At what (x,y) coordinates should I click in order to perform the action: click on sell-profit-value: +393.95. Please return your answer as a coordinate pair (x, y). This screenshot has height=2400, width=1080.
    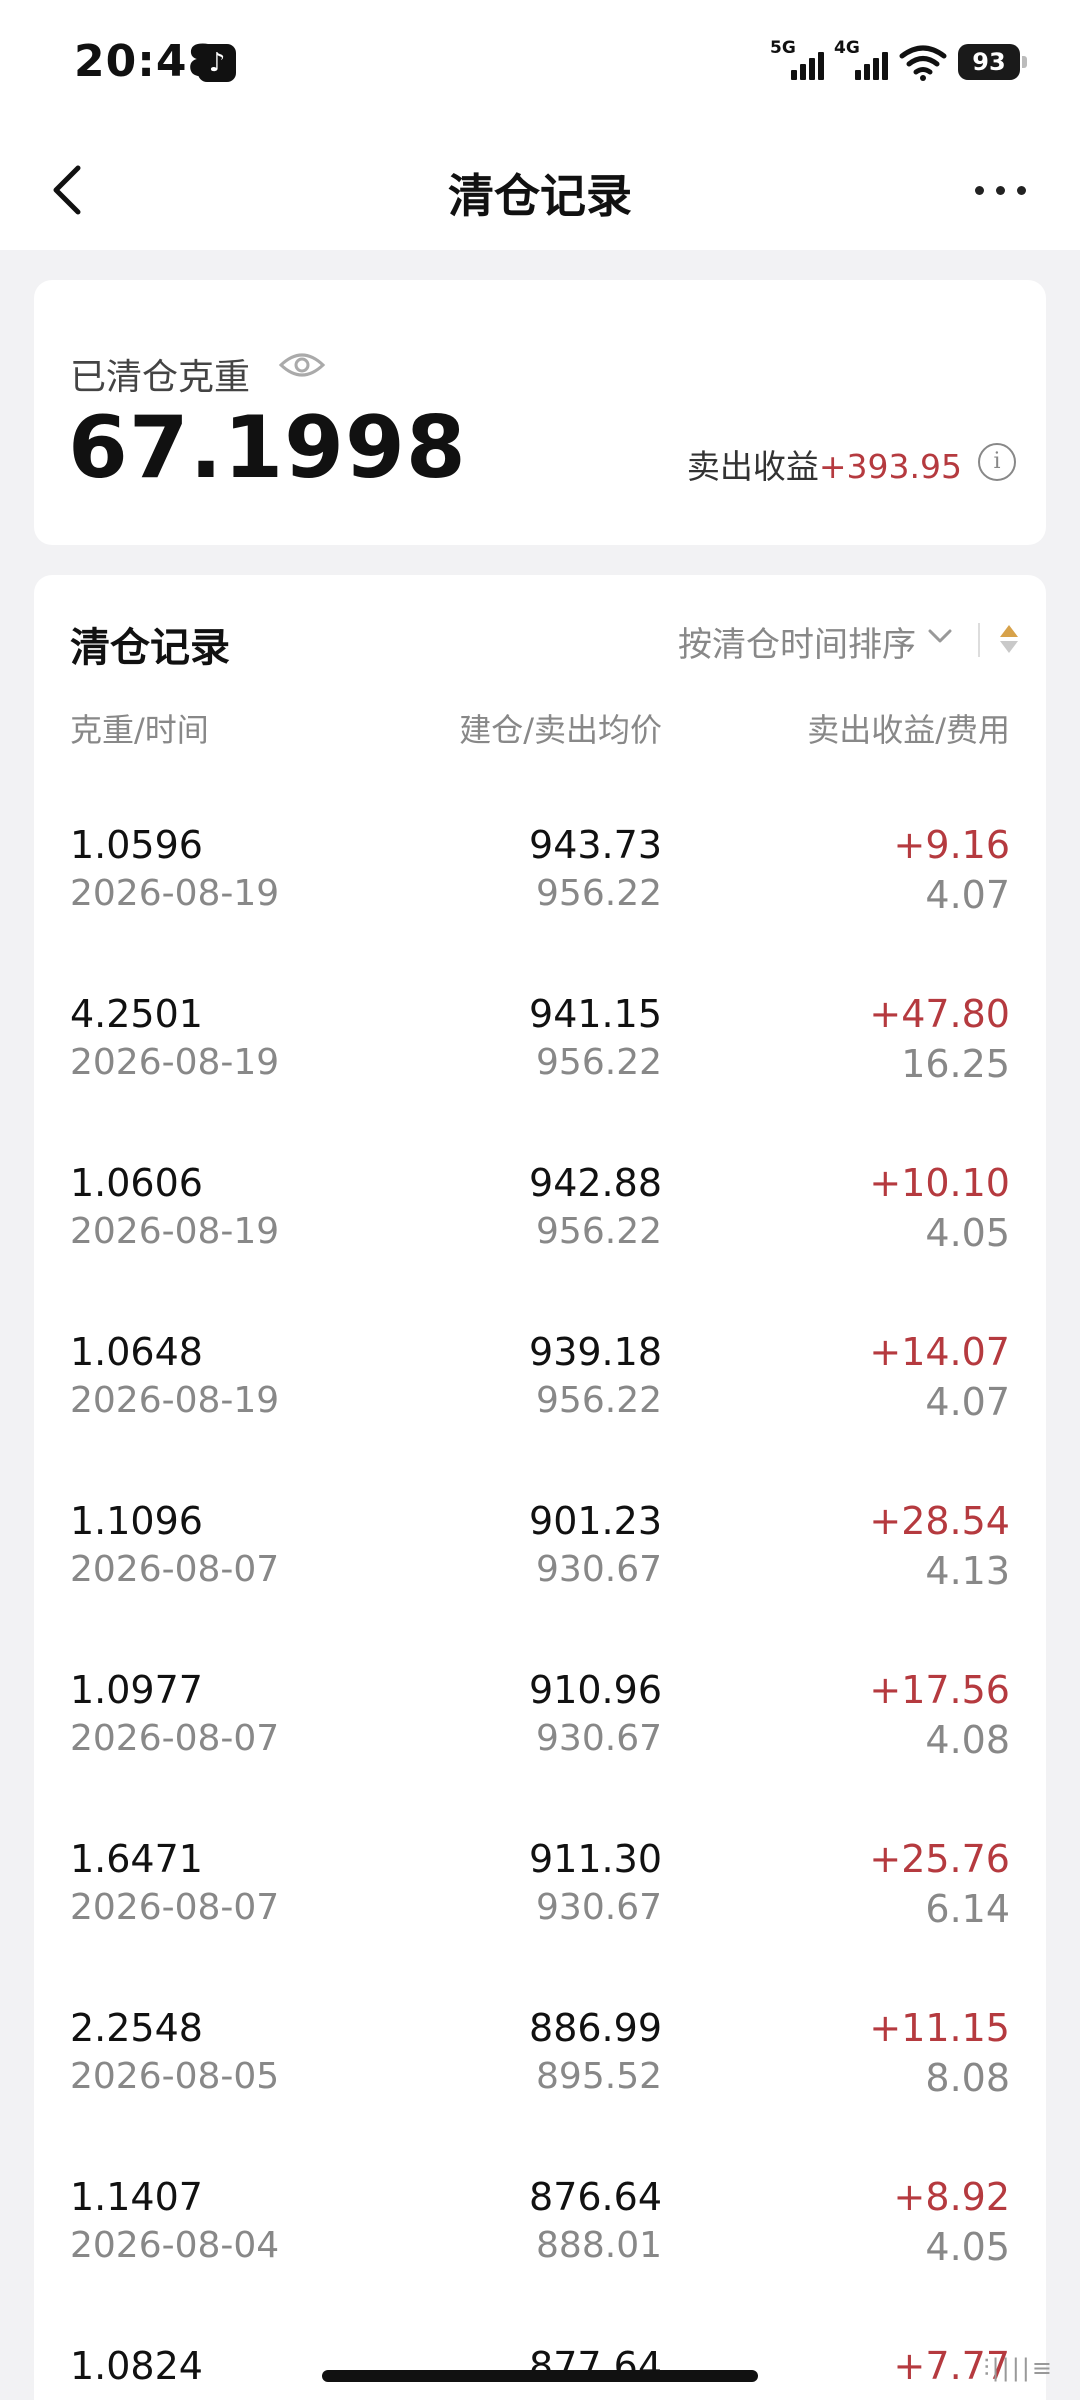
    Looking at the image, I should click on (890, 466).